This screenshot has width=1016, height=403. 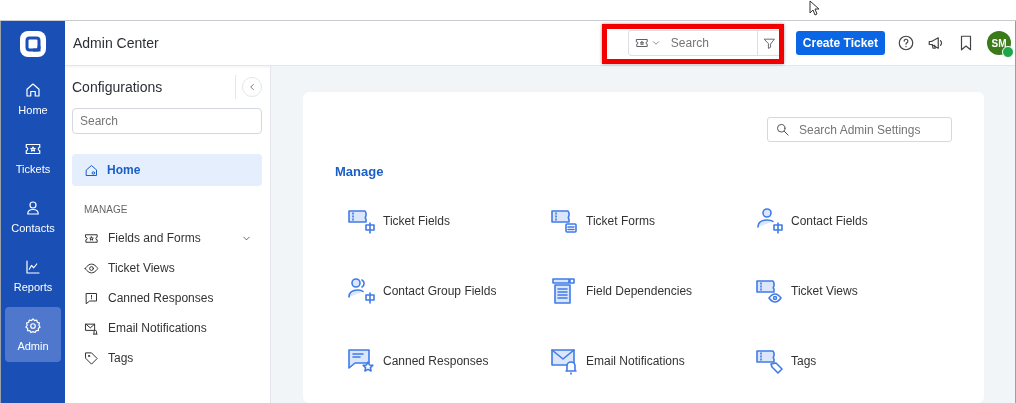 I want to click on nav-item: Contacts, so click(x=33, y=216).